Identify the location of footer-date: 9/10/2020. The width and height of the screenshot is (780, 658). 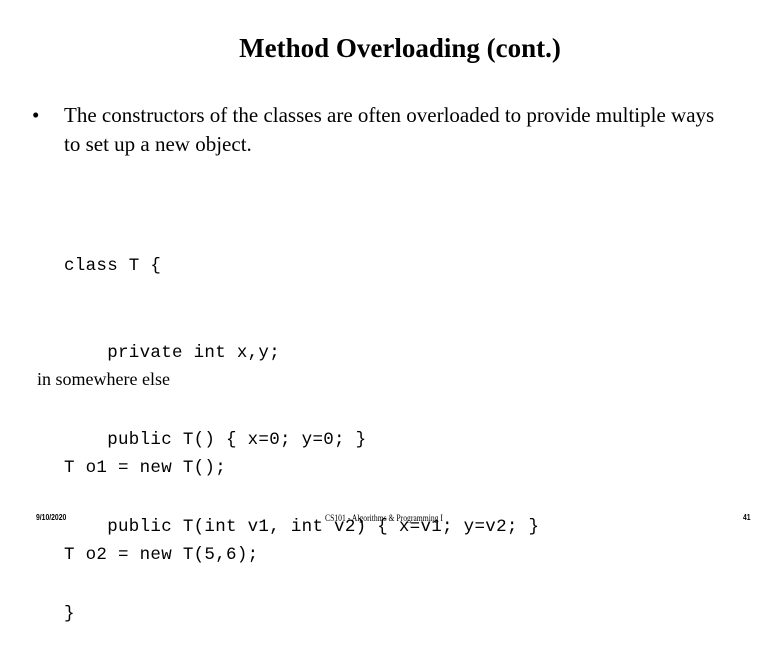
(51, 517).